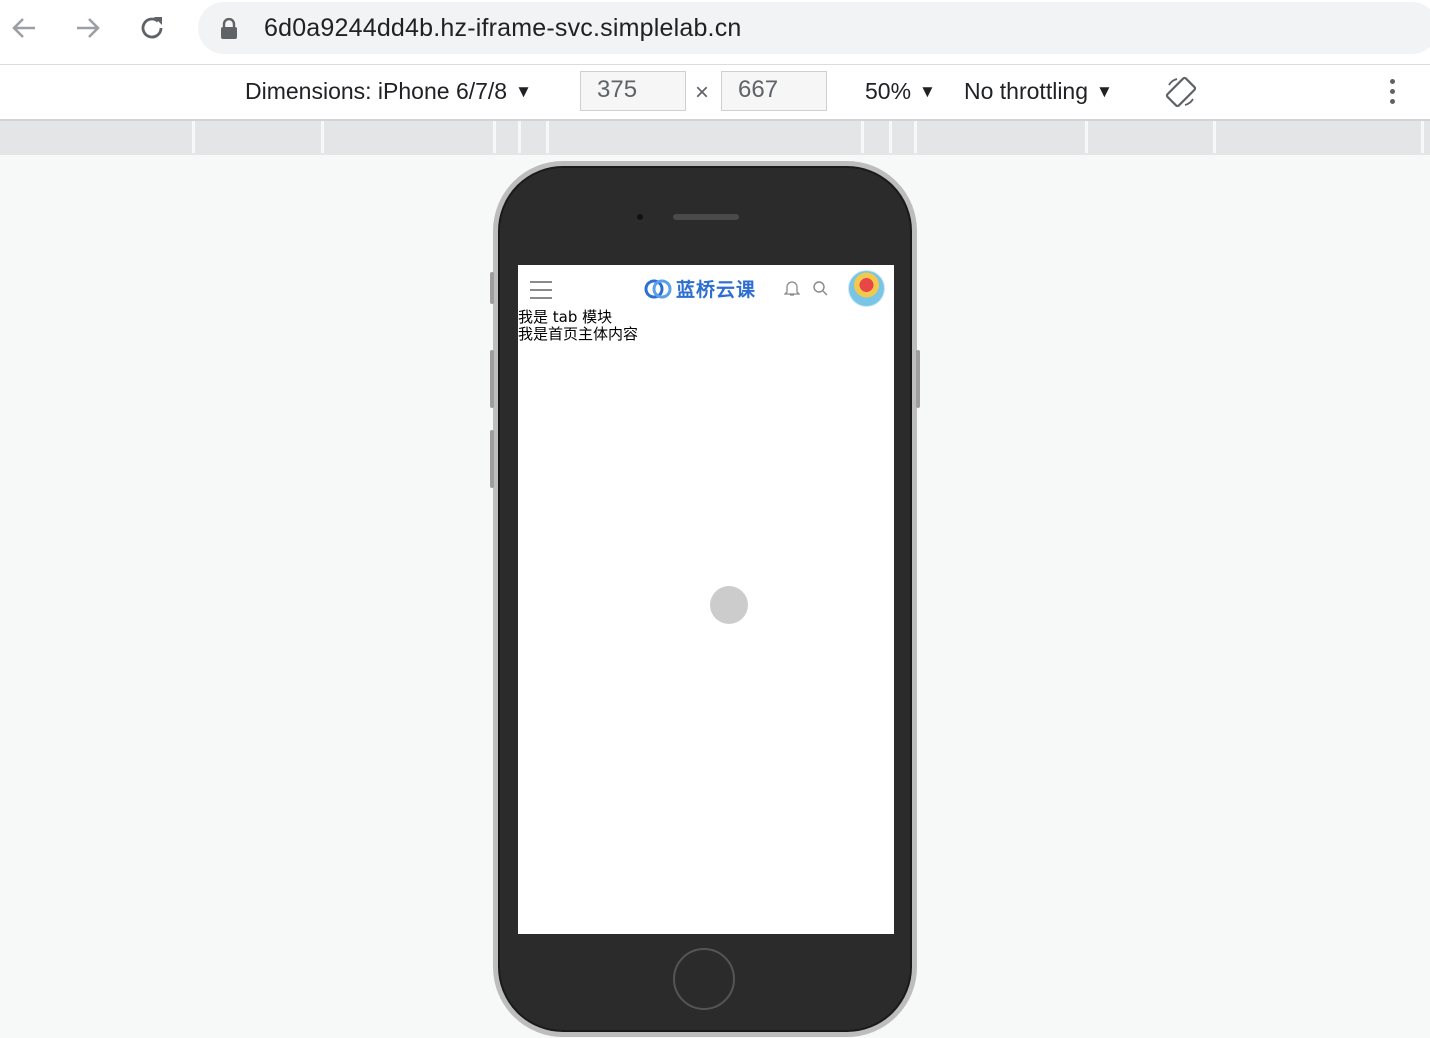  What do you see at coordinates (774, 91) in the screenshot?
I see `height-input: 667` at bounding box center [774, 91].